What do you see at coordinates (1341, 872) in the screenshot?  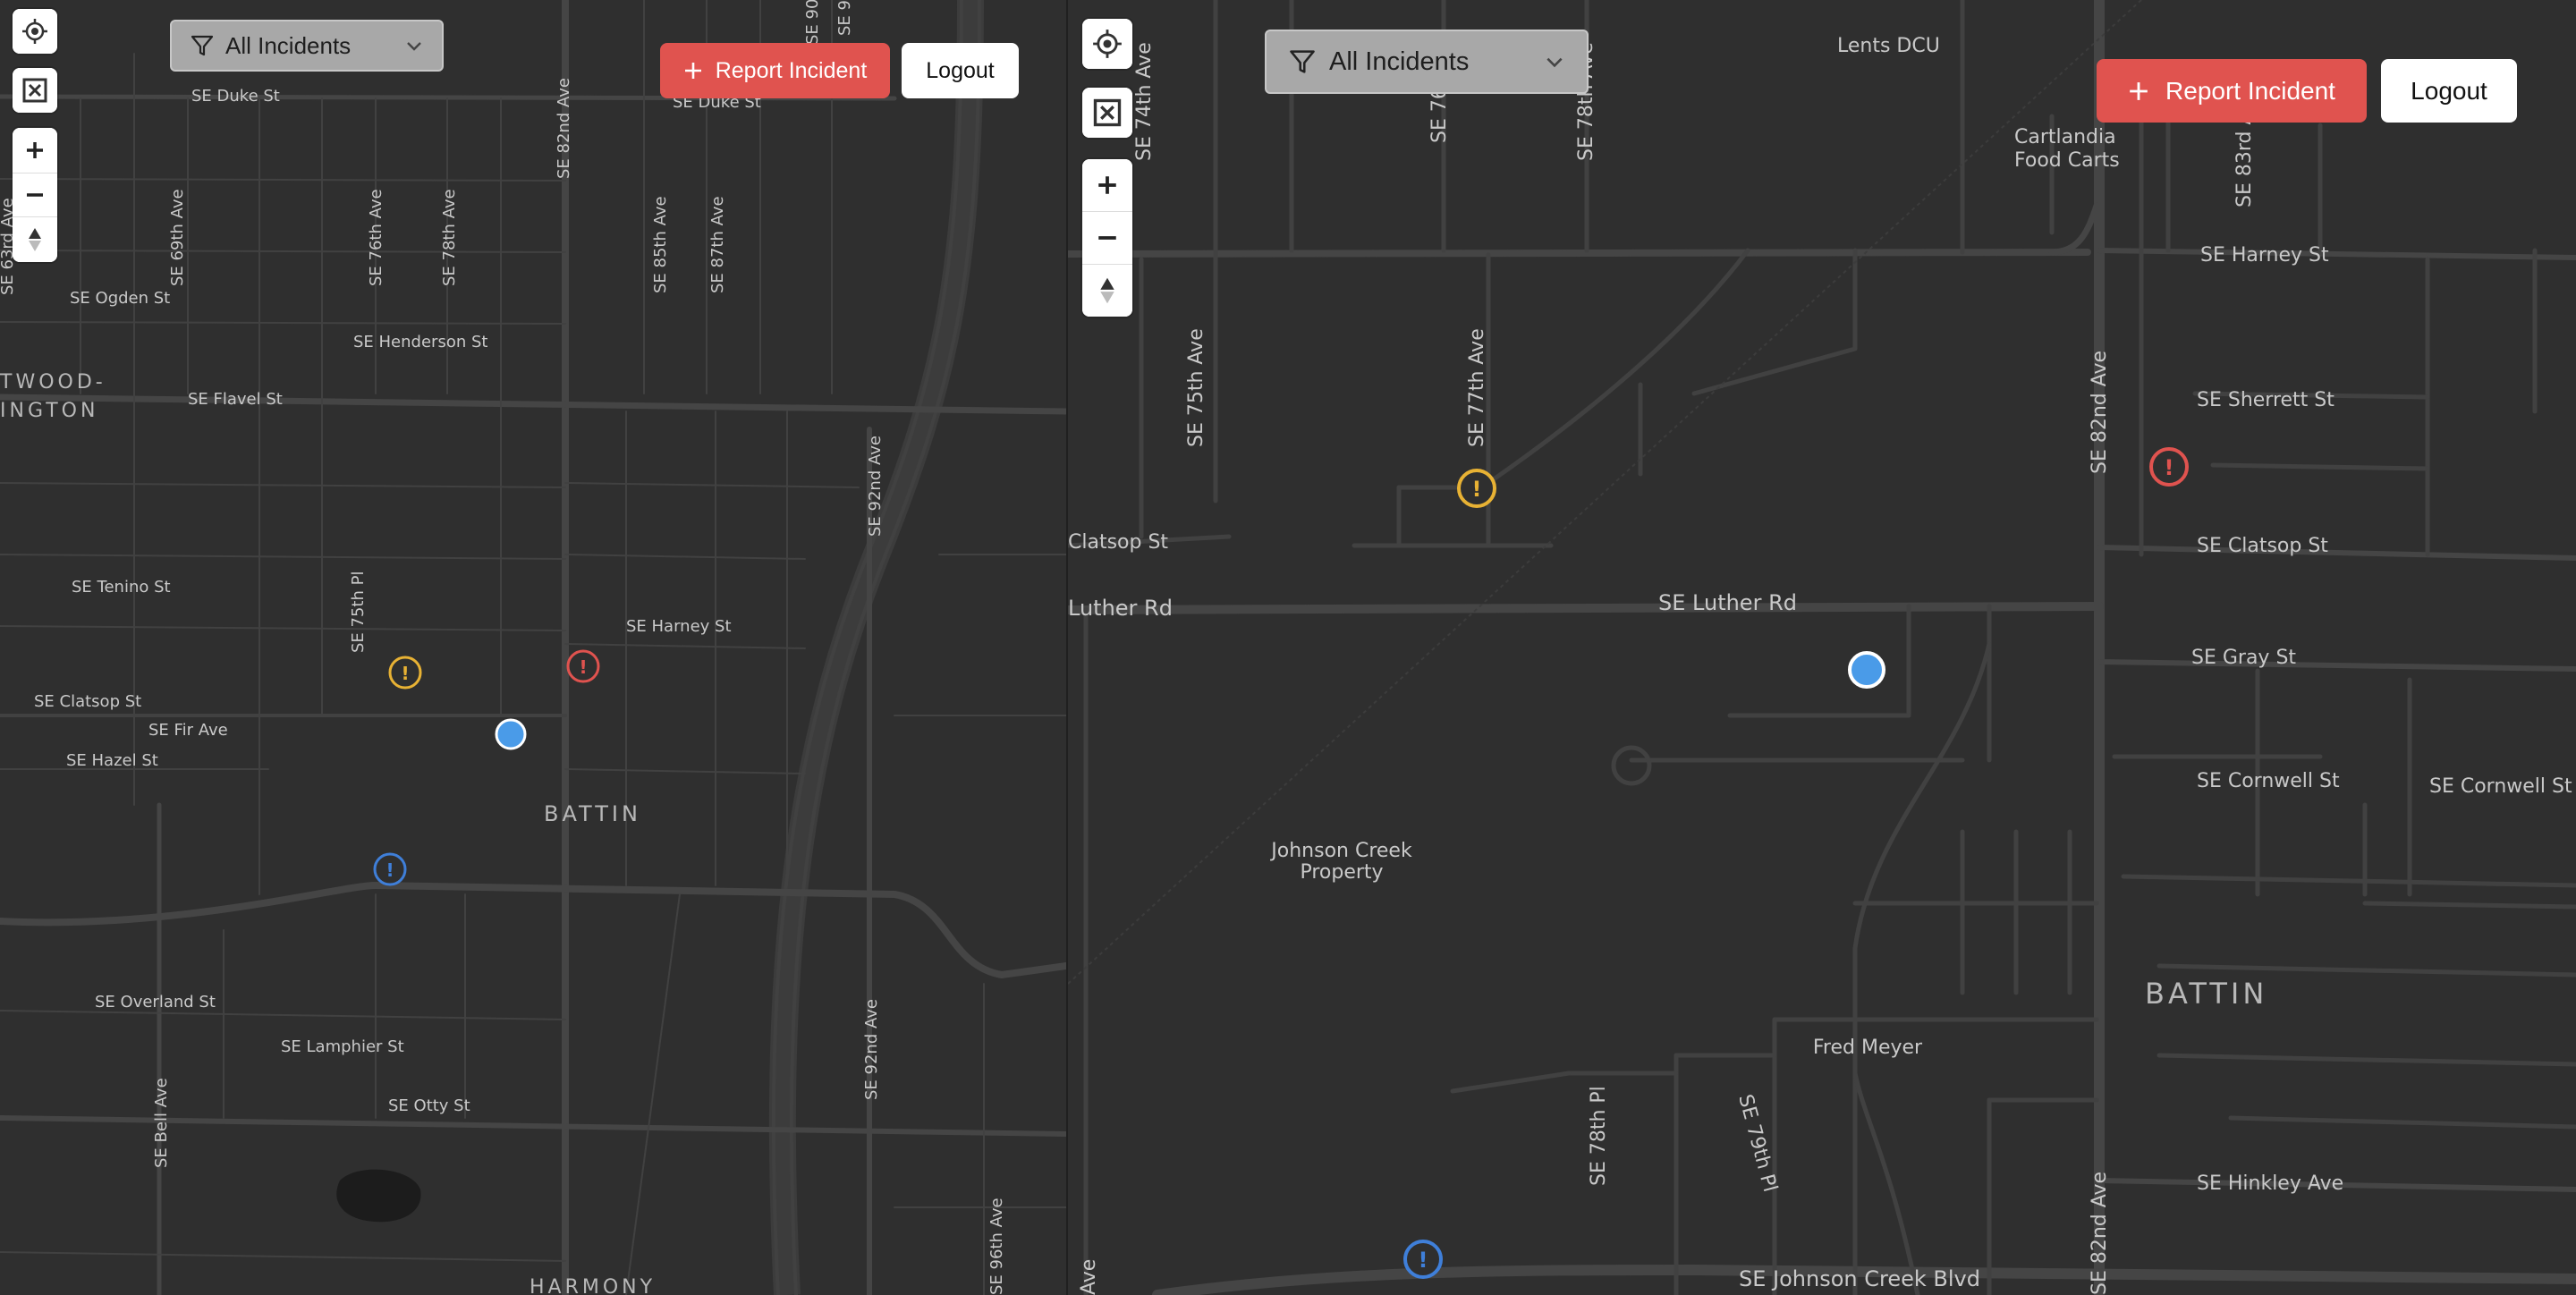 I see `place-label: Property` at bounding box center [1341, 872].